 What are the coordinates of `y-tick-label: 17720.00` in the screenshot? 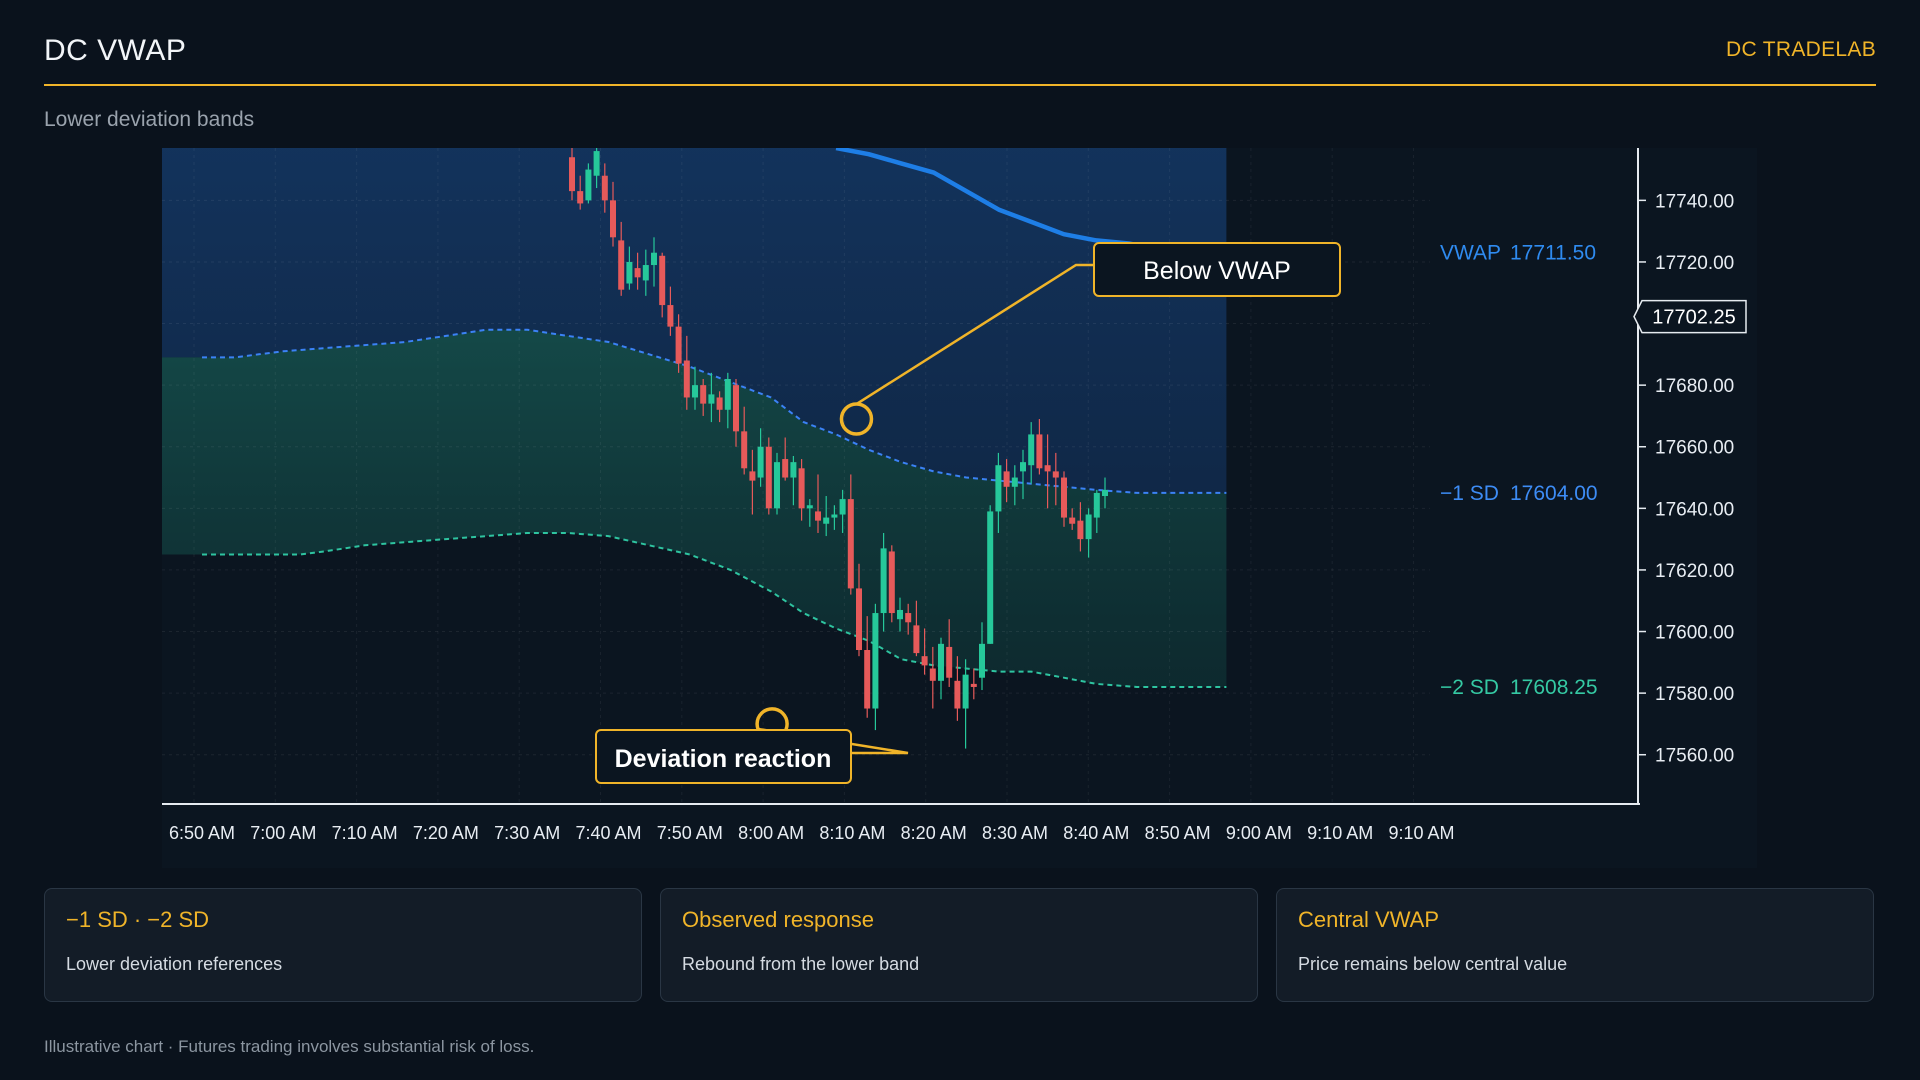 It's located at (1694, 263).